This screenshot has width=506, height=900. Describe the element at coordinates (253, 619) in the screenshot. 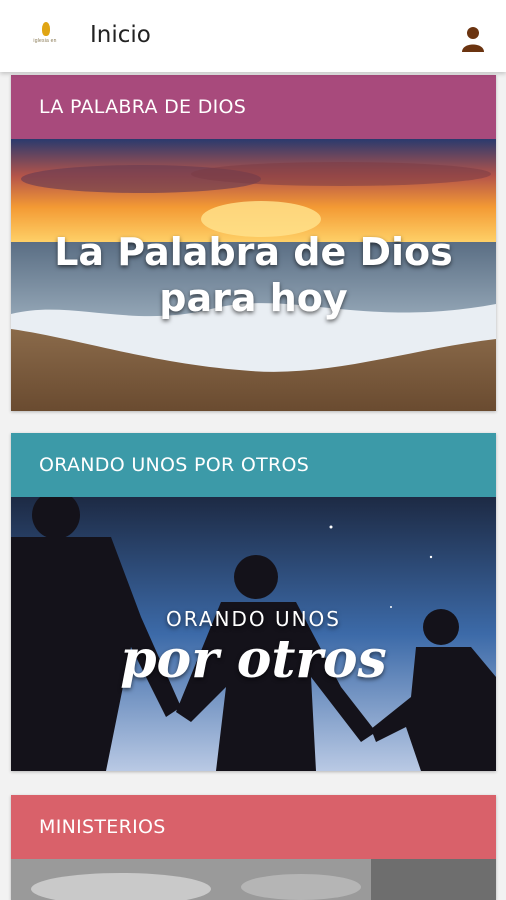

I see `image-title-line1: ORANDO UNOS` at that location.